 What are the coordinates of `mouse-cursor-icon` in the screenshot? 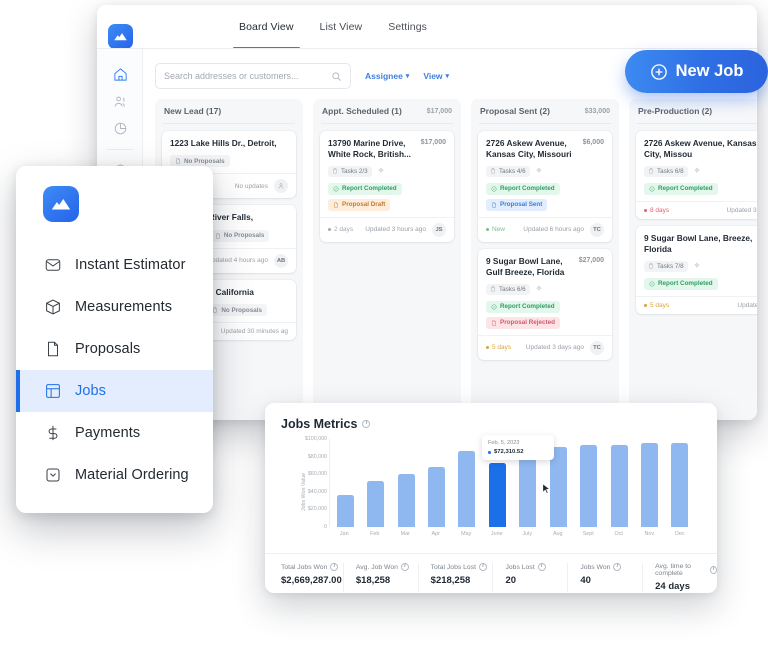 It's located at (546, 488).